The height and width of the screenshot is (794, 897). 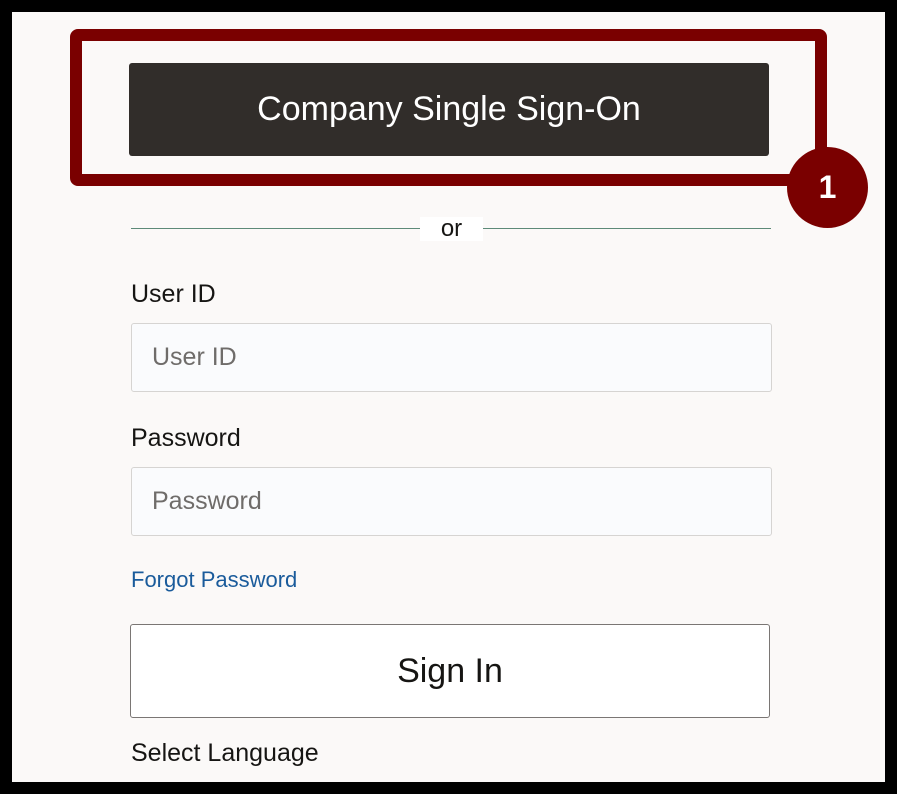 I want to click on sign-in-button: Sign In, so click(x=450, y=671).